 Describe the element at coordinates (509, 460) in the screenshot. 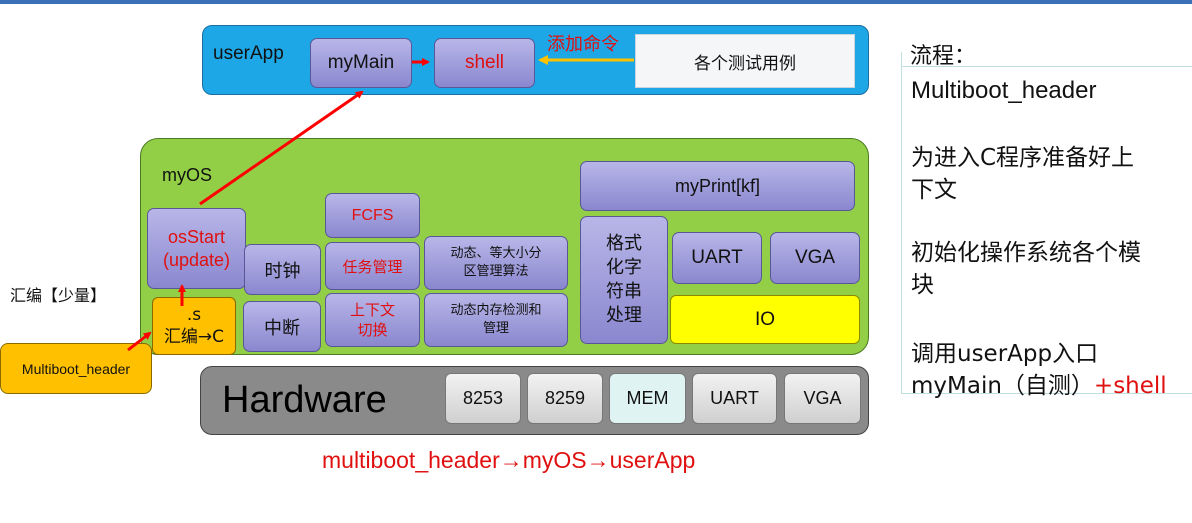

I see `flow-caption: multiboot_header→myOS→userApp` at that location.